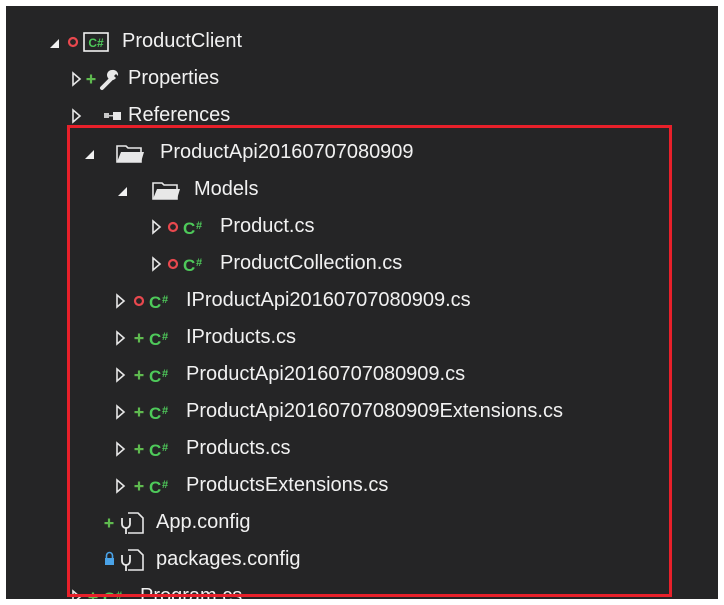  What do you see at coordinates (110, 78) in the screenshot?
I see `wrench-icon` at bounding box center [110, 78].